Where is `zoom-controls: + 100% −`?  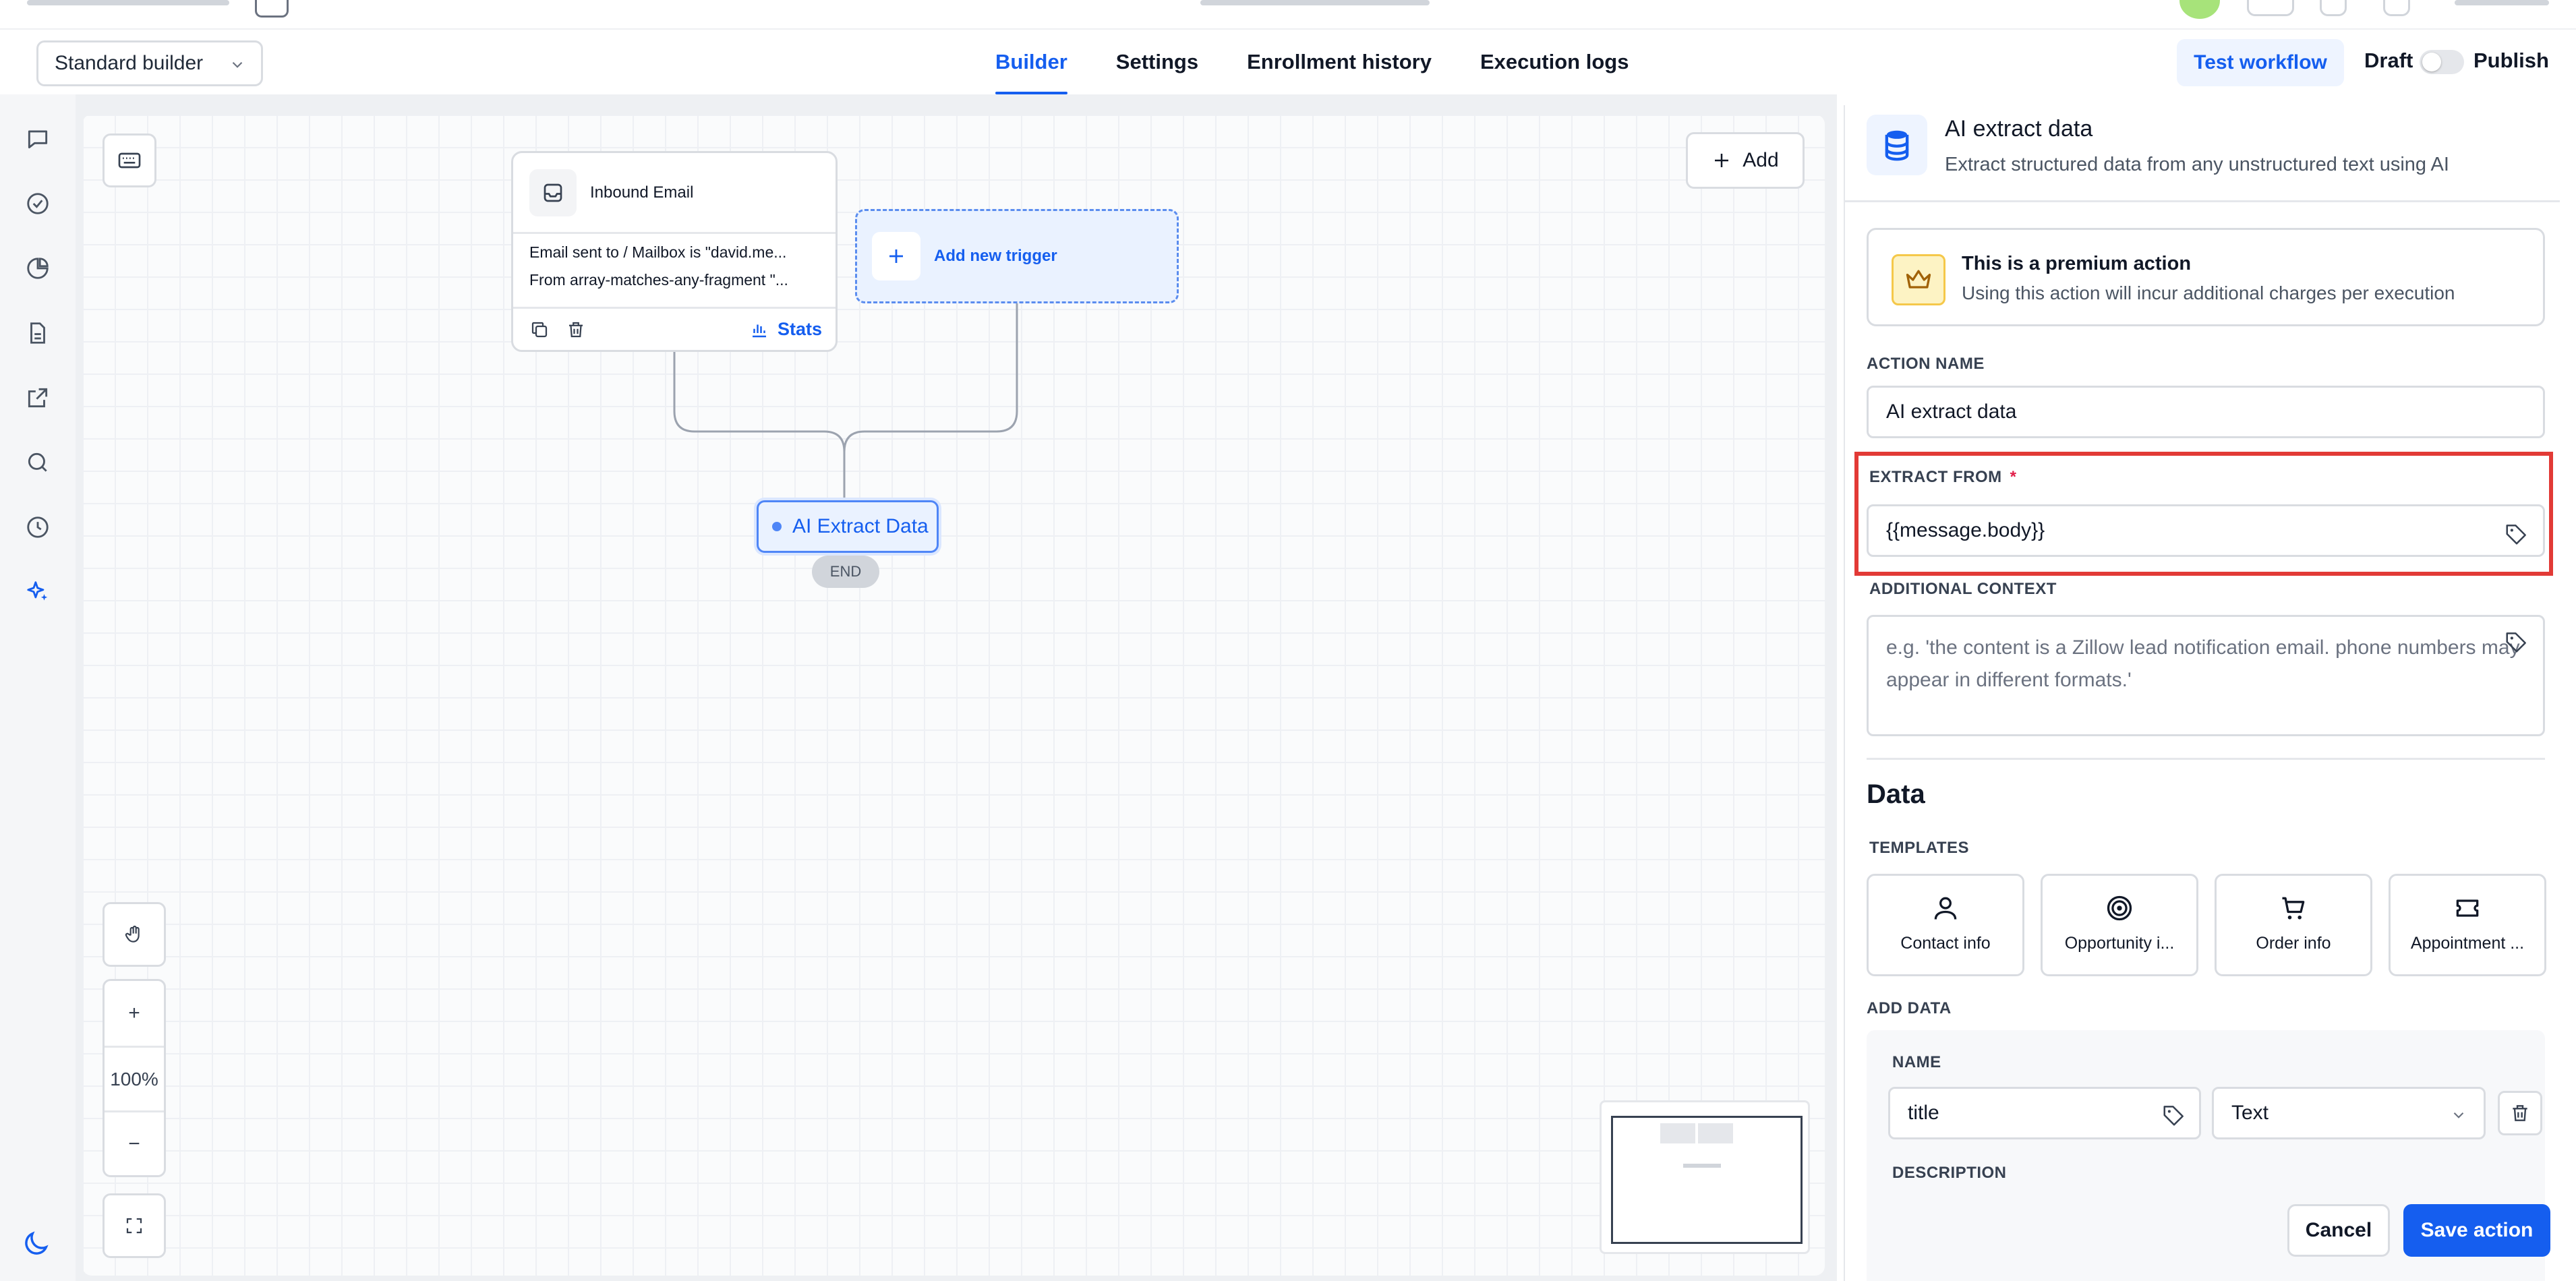 zoom-controls: + 100% − is located at coordinates (134, 1078).